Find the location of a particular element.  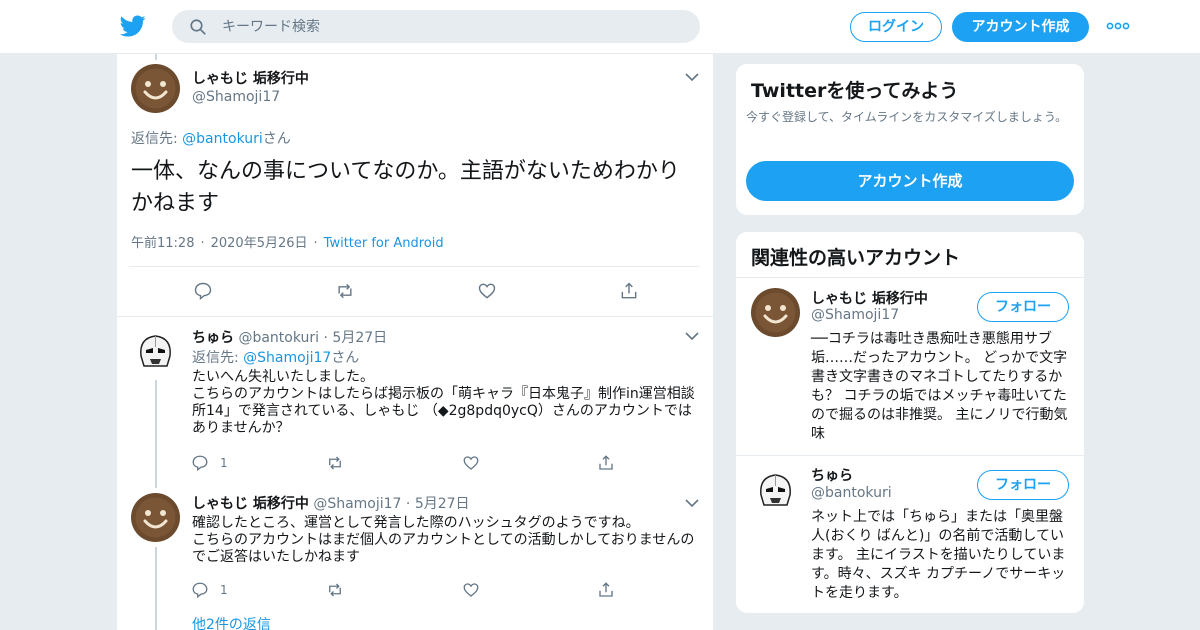

account-name: ちゅら is located at coordinates (832, 475).